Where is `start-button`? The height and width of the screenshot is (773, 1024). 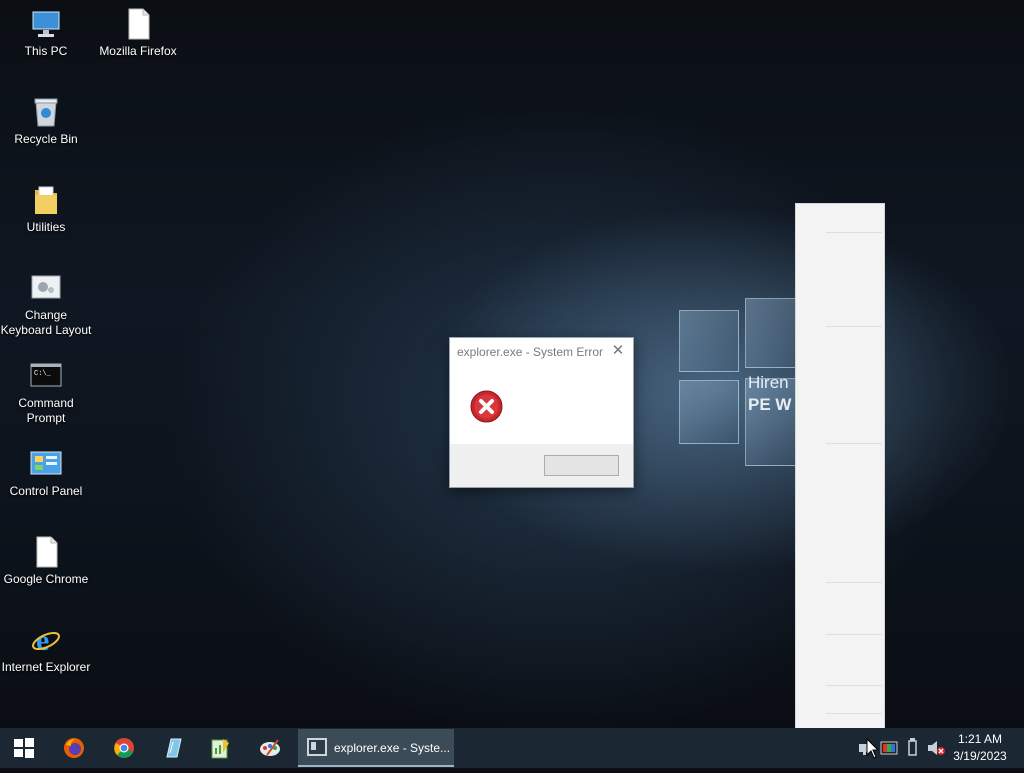 start-button is located at coordinates (24, 748).